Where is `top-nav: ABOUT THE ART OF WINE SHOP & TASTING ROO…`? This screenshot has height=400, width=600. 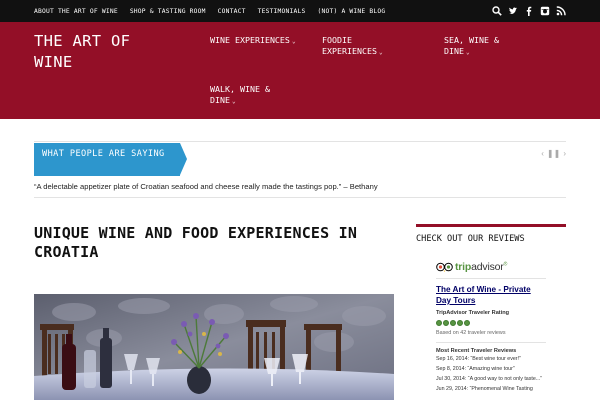 top-nav: ABOUT THE ART OF WINE SHOP & TASTING ROO… is located at coordinates (215, 11).